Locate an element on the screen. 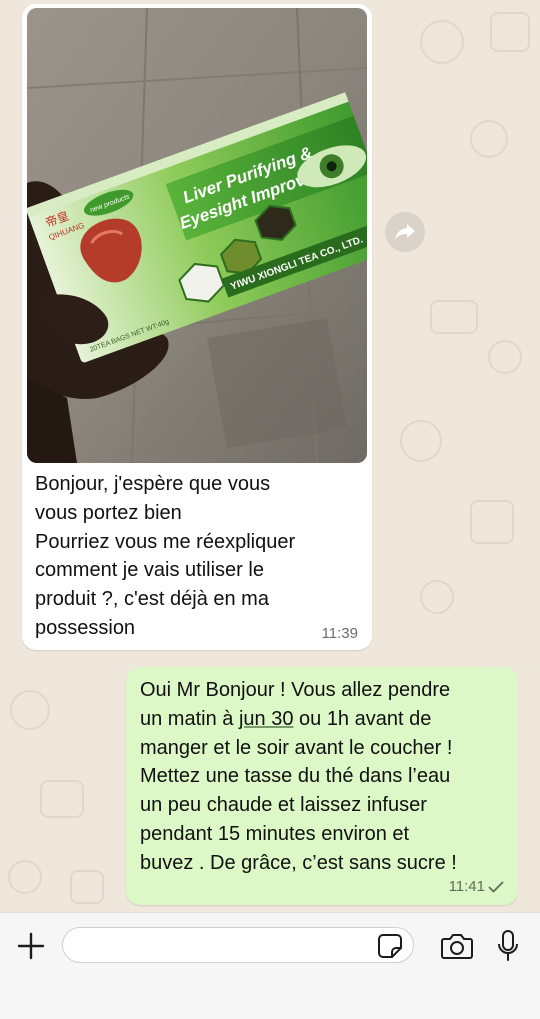 This screenshot has height=1019, width=540. outgoing-text-line: ou 1h avant de is located at coordinates (362, 718).